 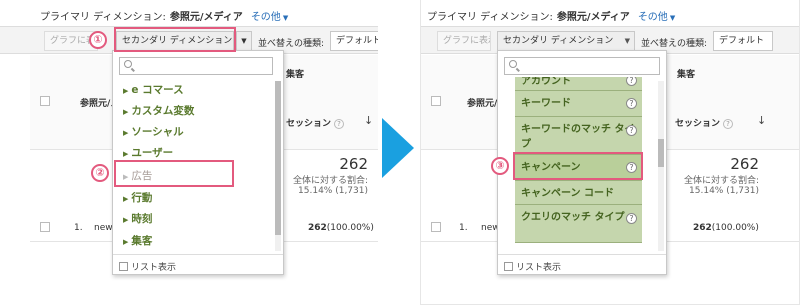 What do you see at coordinates (698, 124) in the screenshot?
I see `column-sessions-label: セッション` at bounding box center [698, 124].